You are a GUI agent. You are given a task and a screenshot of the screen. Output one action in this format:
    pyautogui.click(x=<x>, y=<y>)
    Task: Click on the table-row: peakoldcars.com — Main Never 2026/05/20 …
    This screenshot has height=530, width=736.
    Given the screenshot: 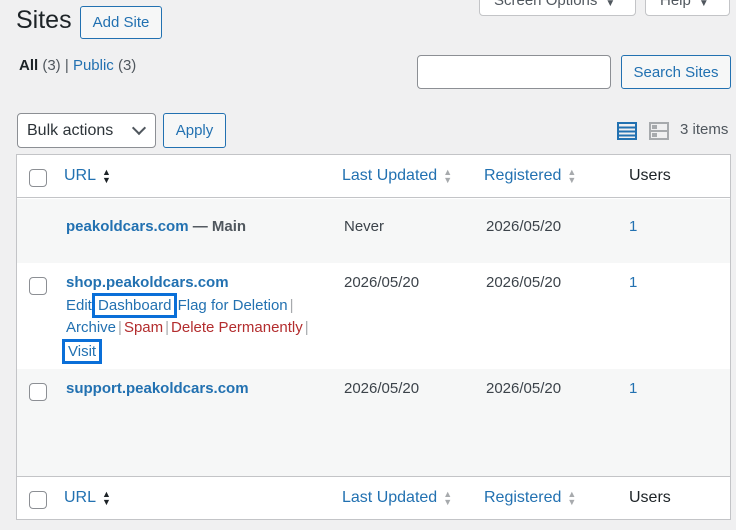 What is the action you would take?
    pyautogui.click(x=373, y=231)
    